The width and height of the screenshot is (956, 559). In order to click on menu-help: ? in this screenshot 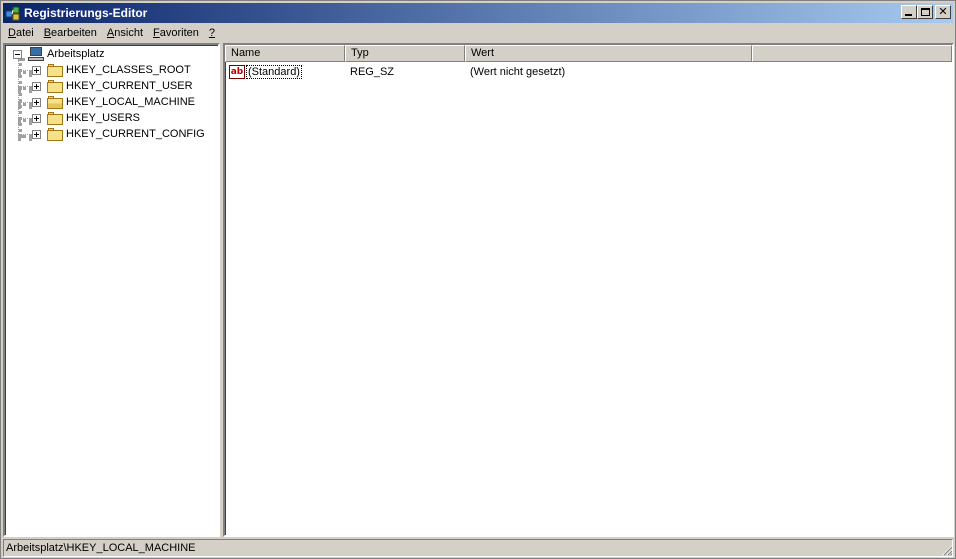, I will do `click(212, 33)`.